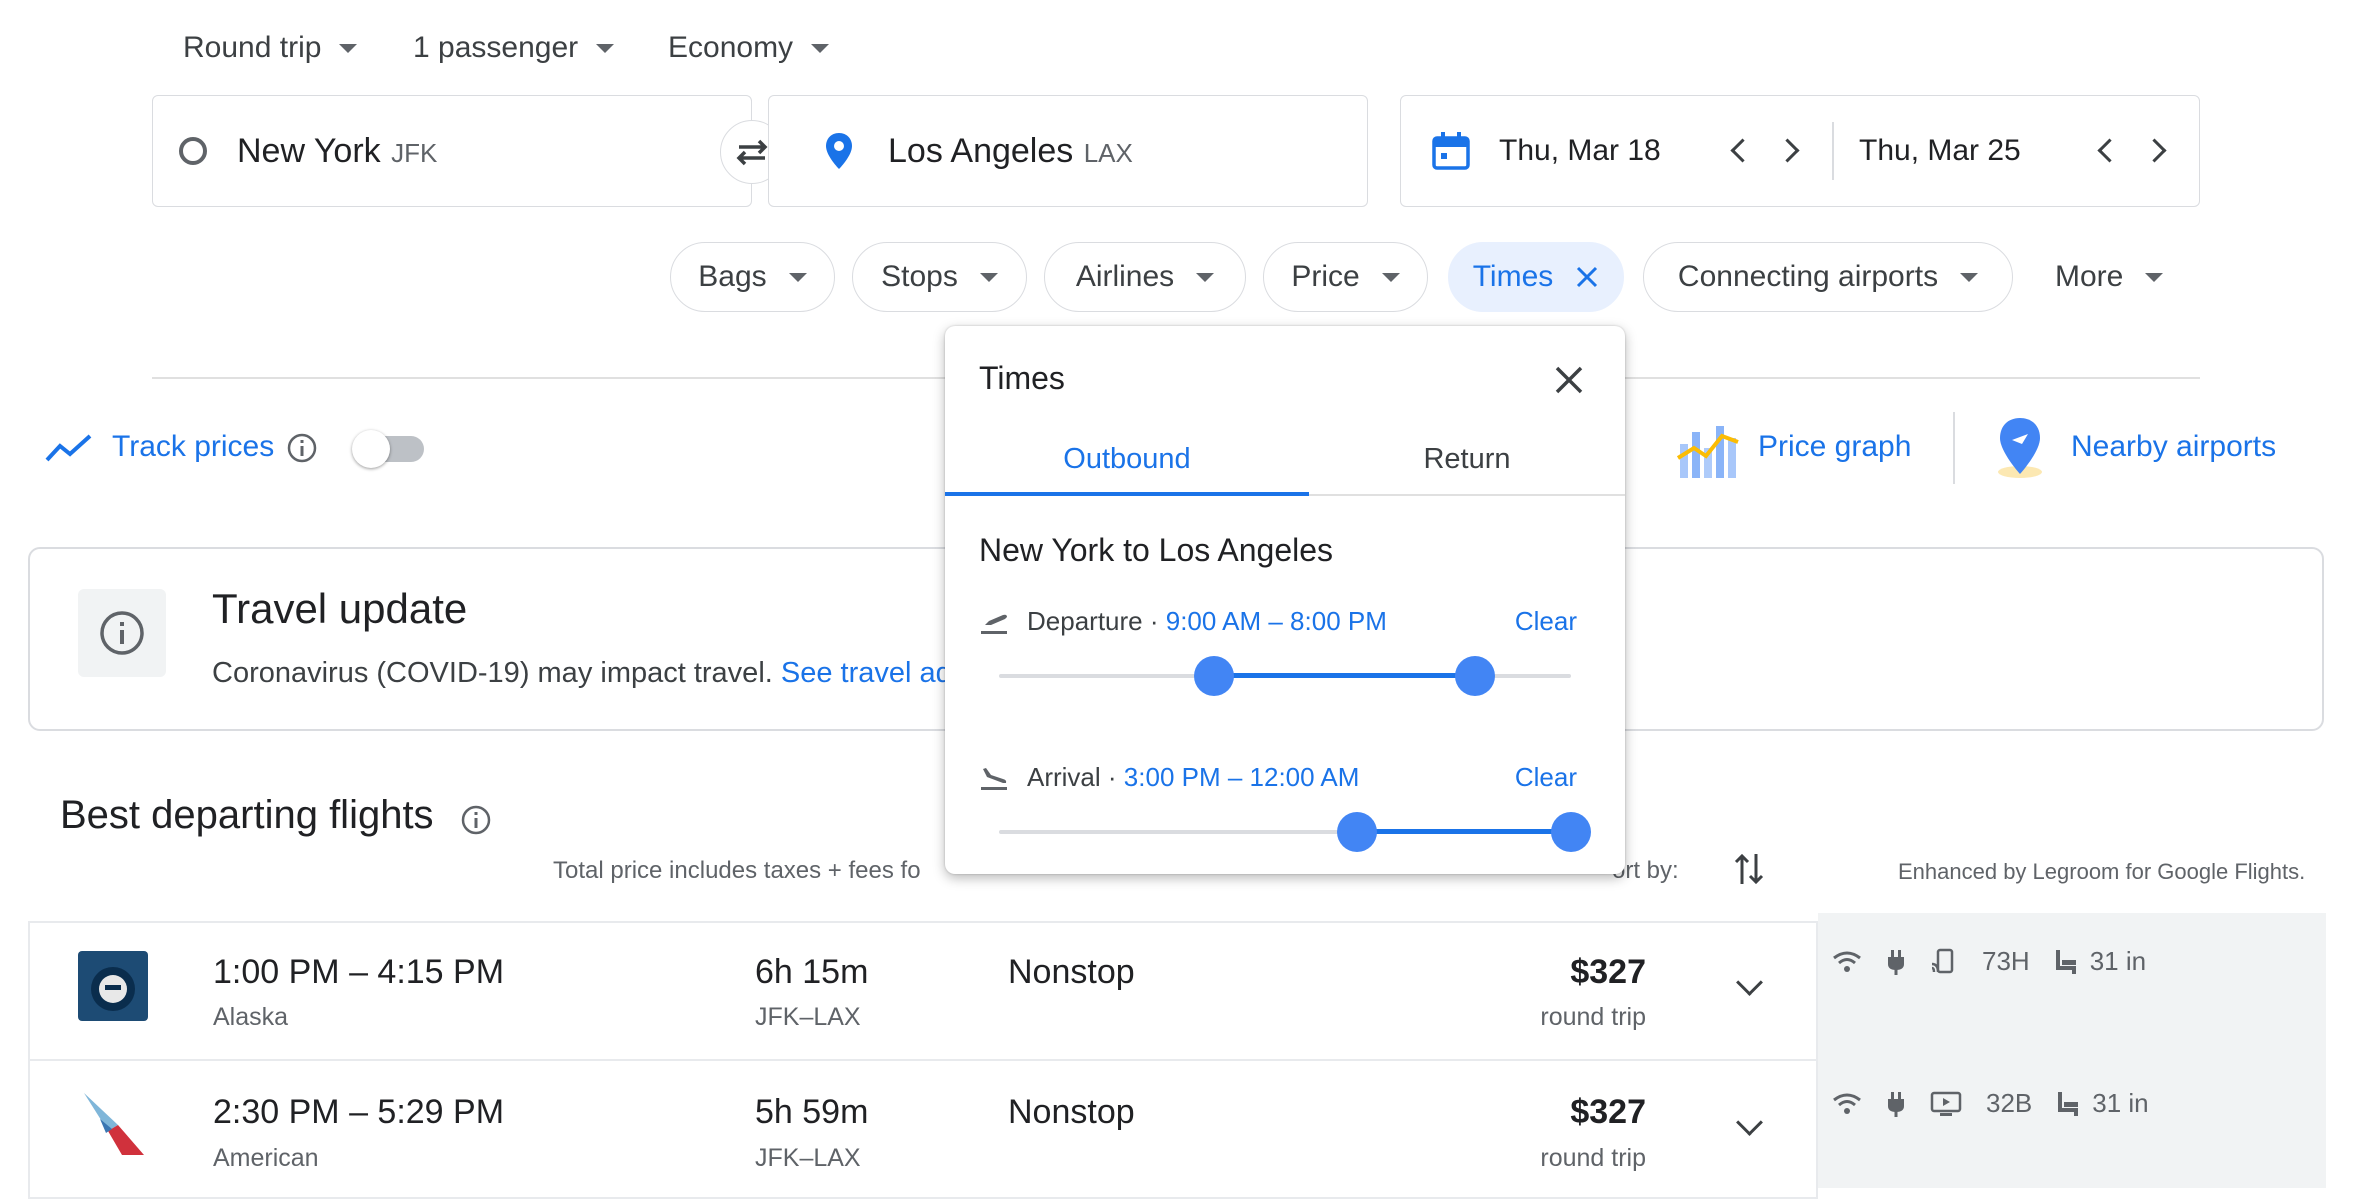 The width and height of the screenshot is (2356, 1199). What do you see at coordinates (732, 276) in the screenshot?
I see `bags-filter-label: Bags` at bounding box center [732, 276].